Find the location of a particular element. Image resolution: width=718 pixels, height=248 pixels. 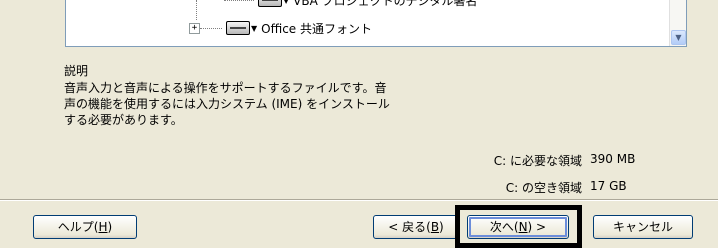

required-space-value: 390 MB is located at coordinates (613, 159).